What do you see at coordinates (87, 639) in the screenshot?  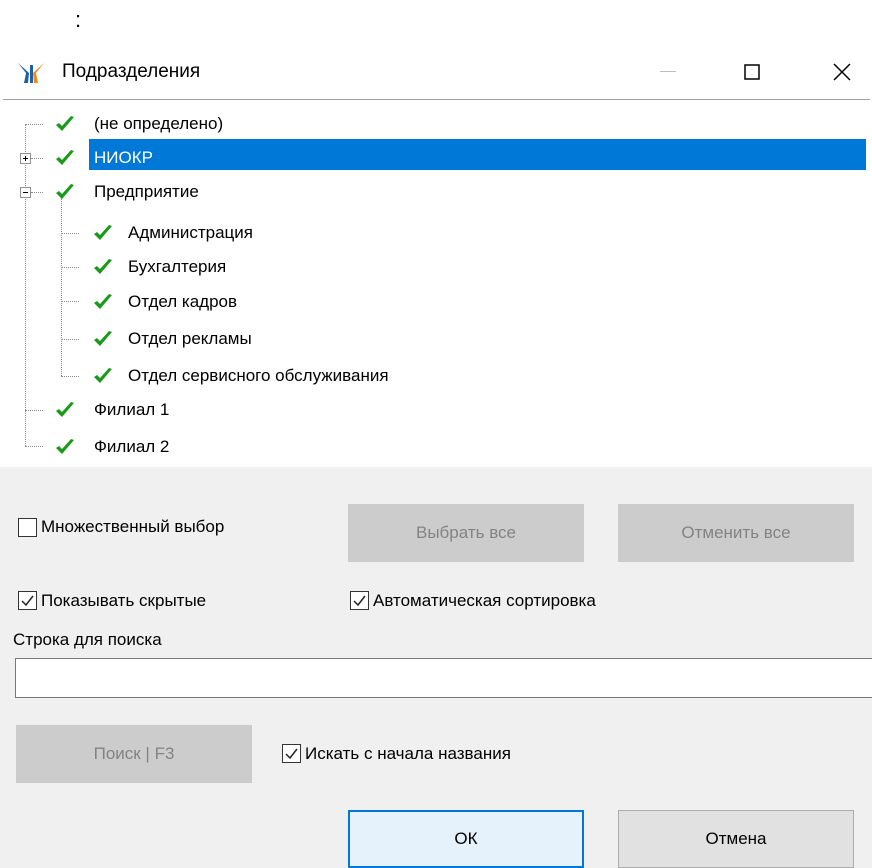 I see `search-label: Строка для поиска` at bounding box center [87, 639].